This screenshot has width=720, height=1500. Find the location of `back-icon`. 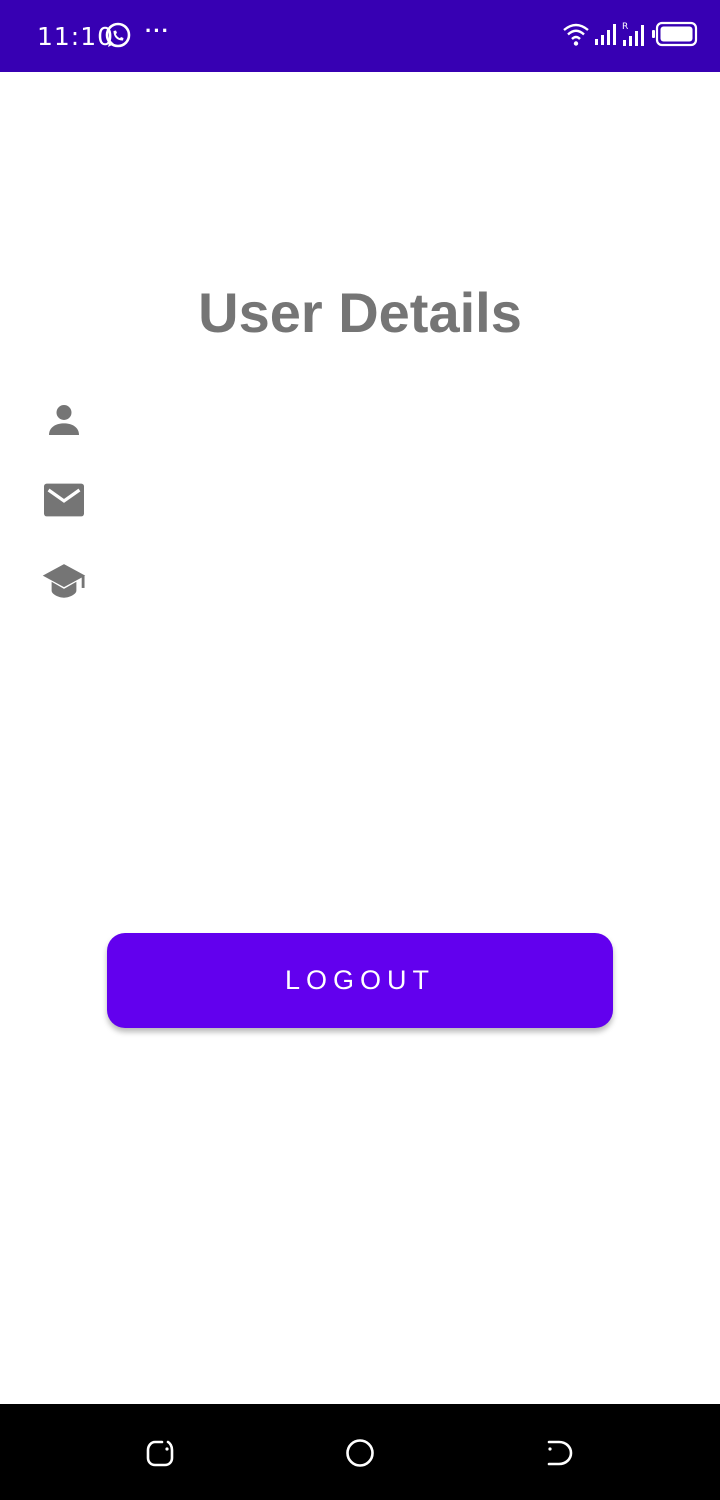

back-icon is located at coordinates (560, 1453).